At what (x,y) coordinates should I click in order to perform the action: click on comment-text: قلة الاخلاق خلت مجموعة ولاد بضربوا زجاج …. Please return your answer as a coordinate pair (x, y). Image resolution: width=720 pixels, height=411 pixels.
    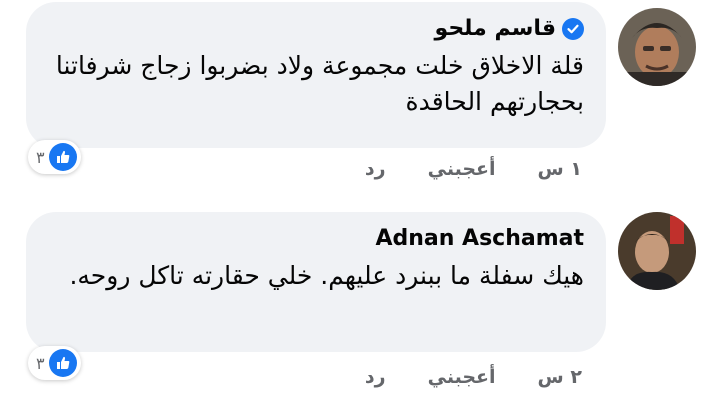
    Looking at the image, I should click on (319, 83).